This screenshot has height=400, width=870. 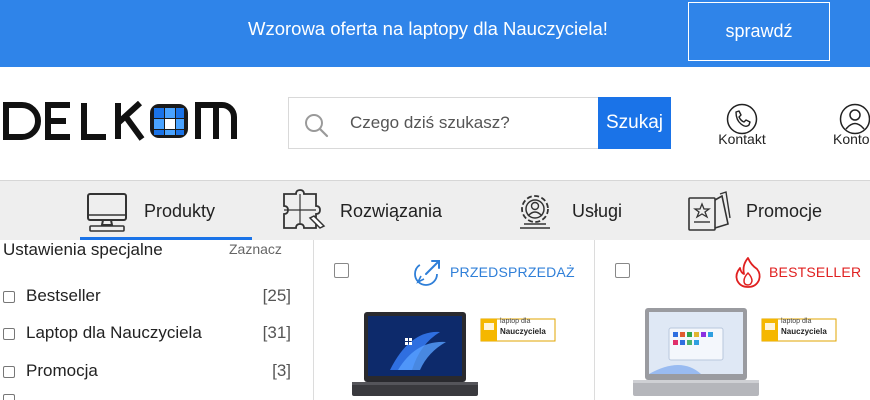 I want to click on filter-label: Bestseller, so click(x=63, y=295).